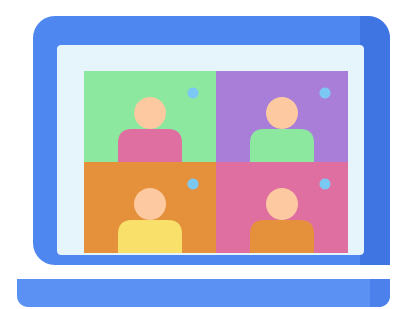 This screenshot has width=407, height=309. I want to click on participant-tile-bottom-left, so click(150, 207).